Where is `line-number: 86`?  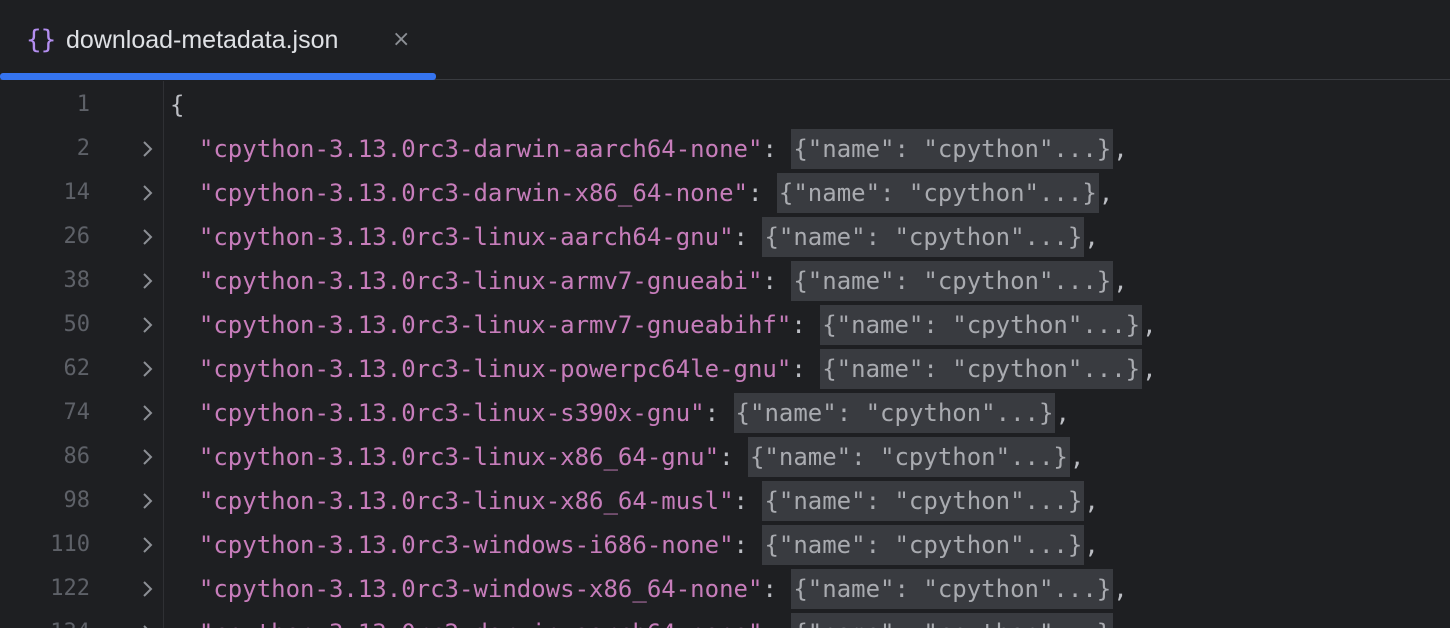 line-number: 86 is located at coordinates (77, 456).